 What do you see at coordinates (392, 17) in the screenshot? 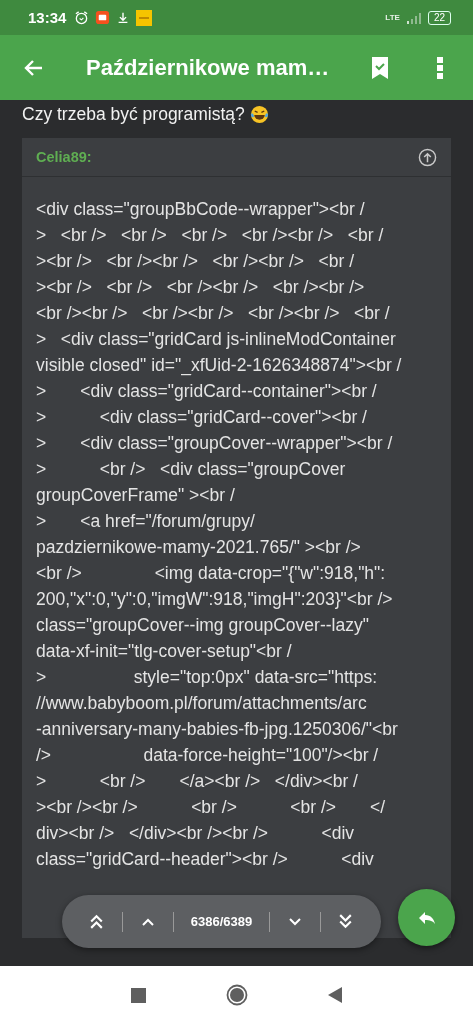
I see `network-label: LTE` at bounding box center [392, 17].